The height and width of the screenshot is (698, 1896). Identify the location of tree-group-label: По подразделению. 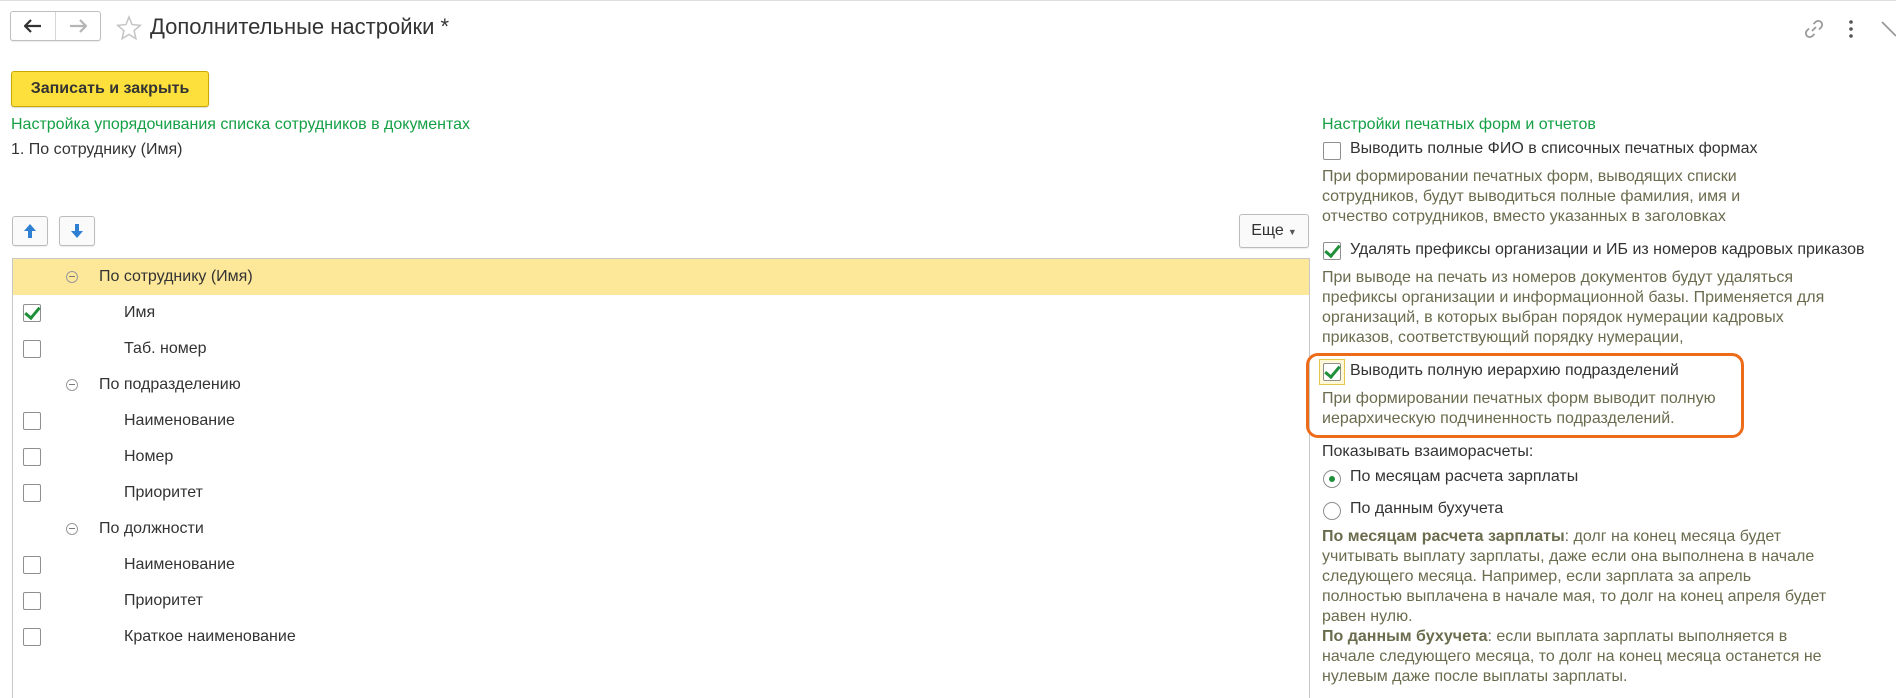
(170, 384).